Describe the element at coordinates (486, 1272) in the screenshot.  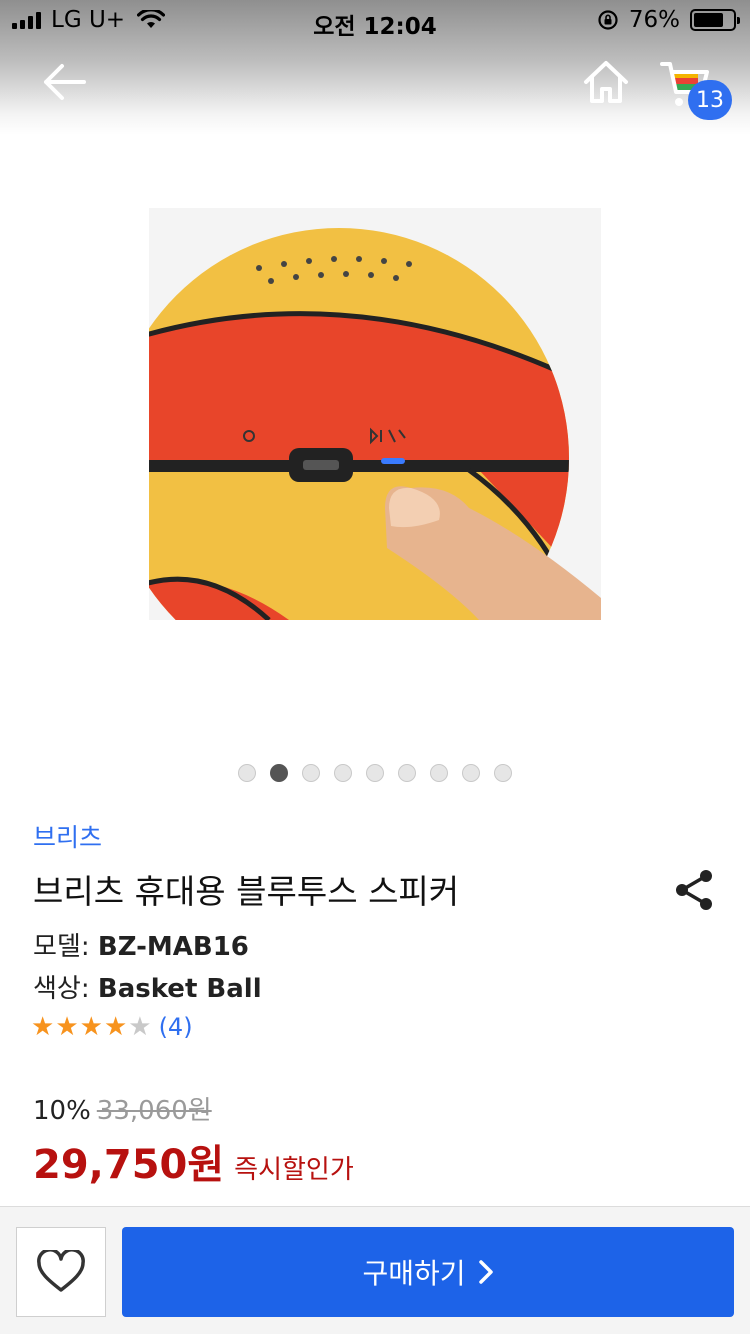
I see `chevron-right-icon` at that location.